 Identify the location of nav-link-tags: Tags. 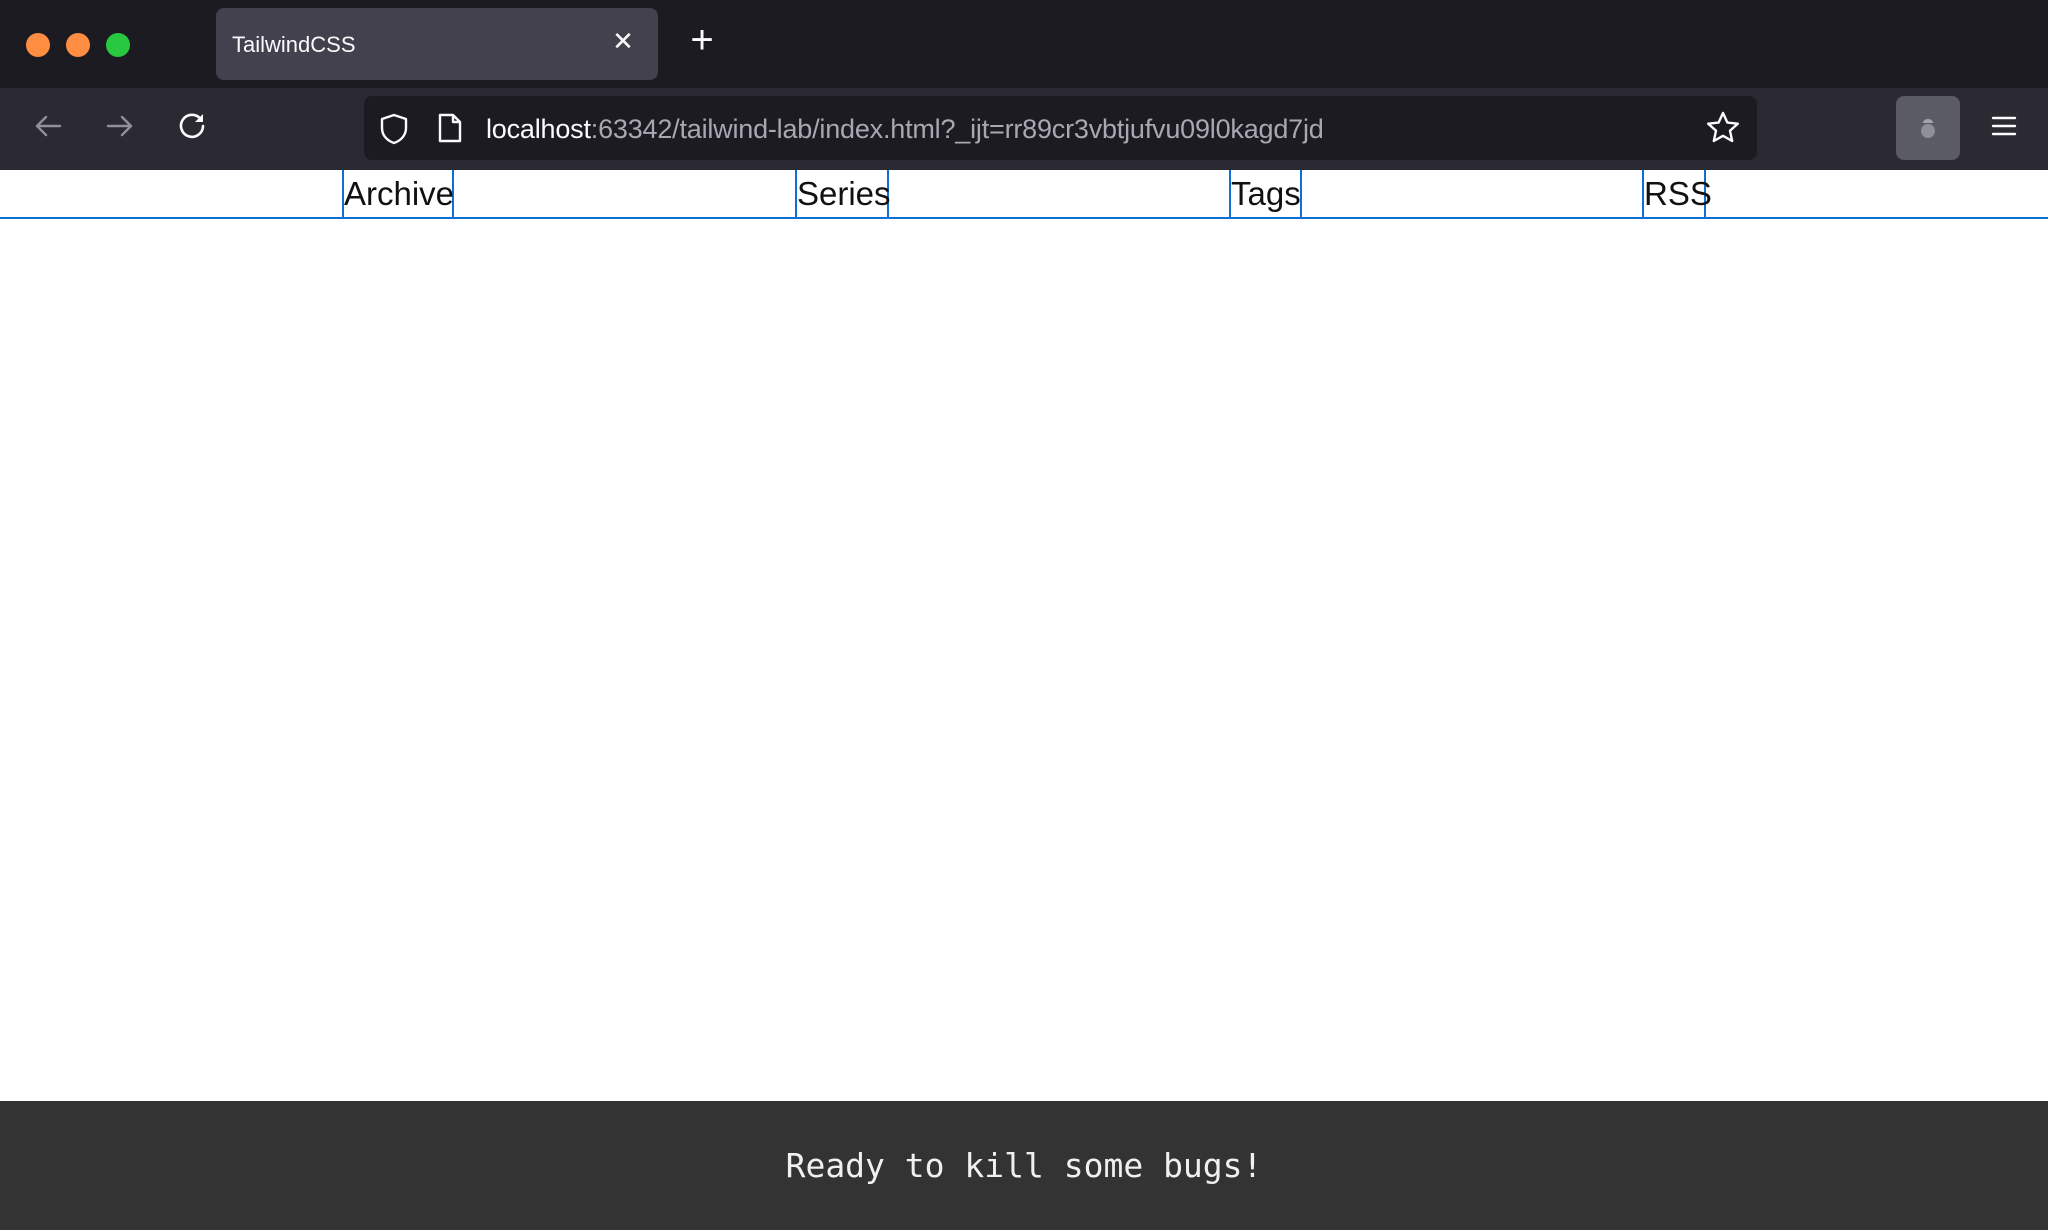
(1265, 194).